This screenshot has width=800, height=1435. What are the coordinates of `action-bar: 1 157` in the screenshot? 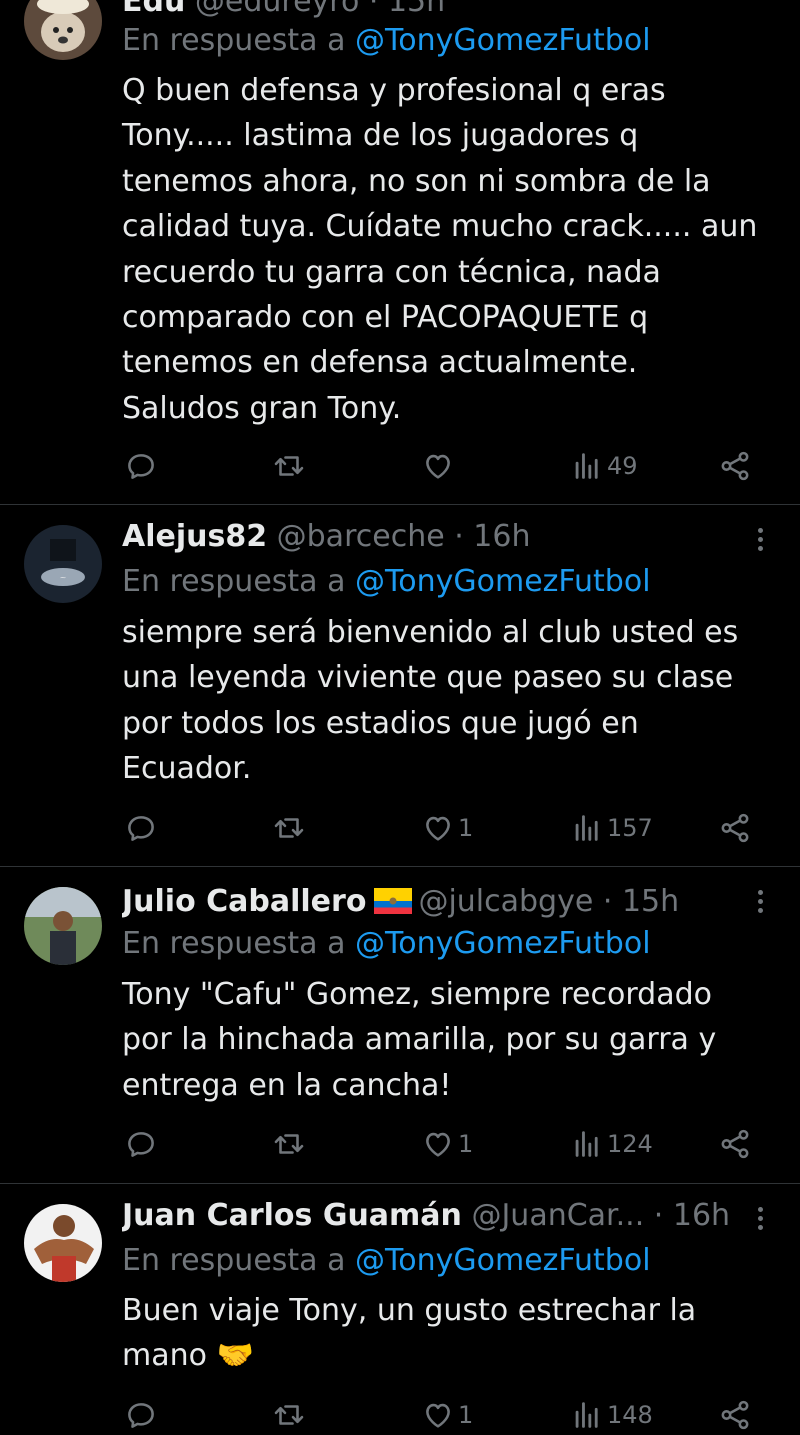 It's located at (400, 828).